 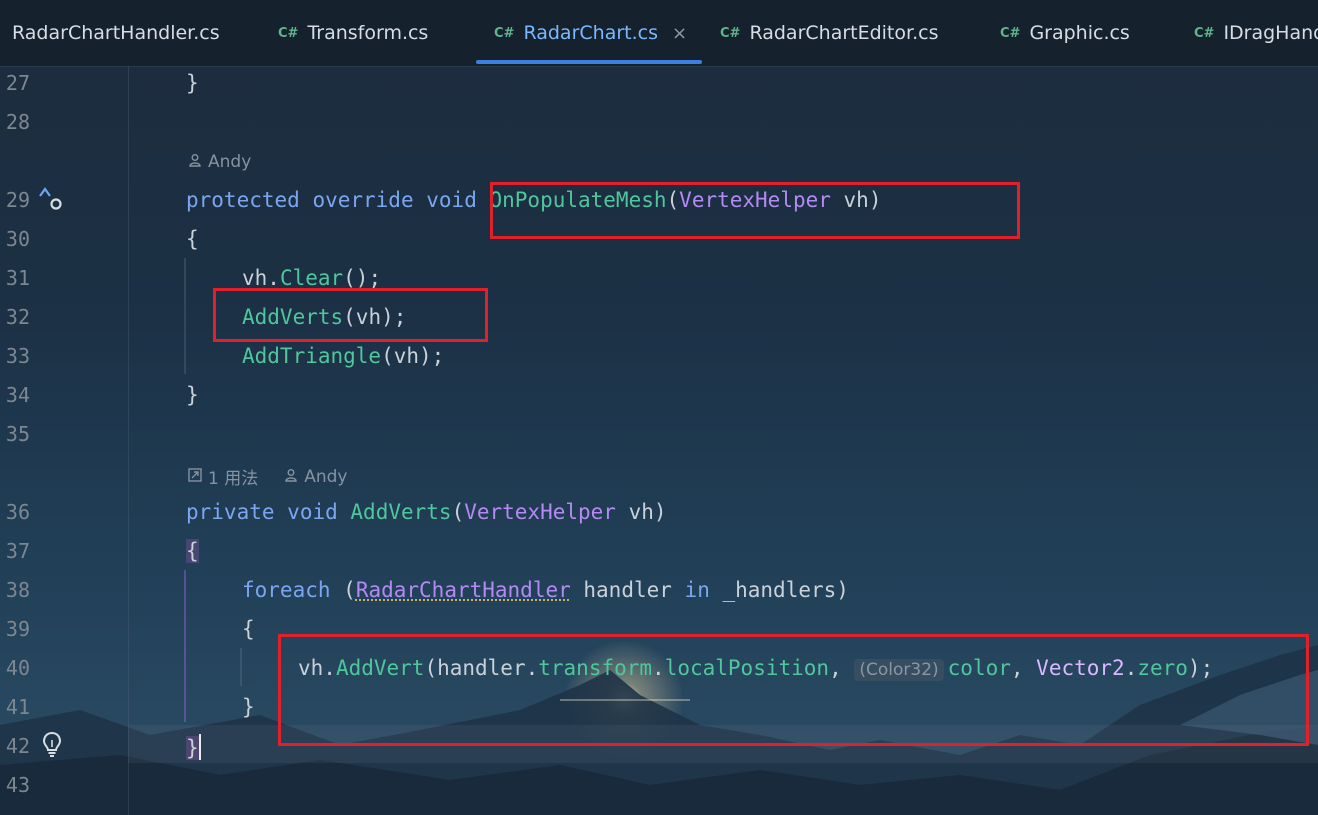 What do you see at coordinates (589, 62) in the screenshot?
I see `active-tab-indicator` at bounding box center [589, 62].